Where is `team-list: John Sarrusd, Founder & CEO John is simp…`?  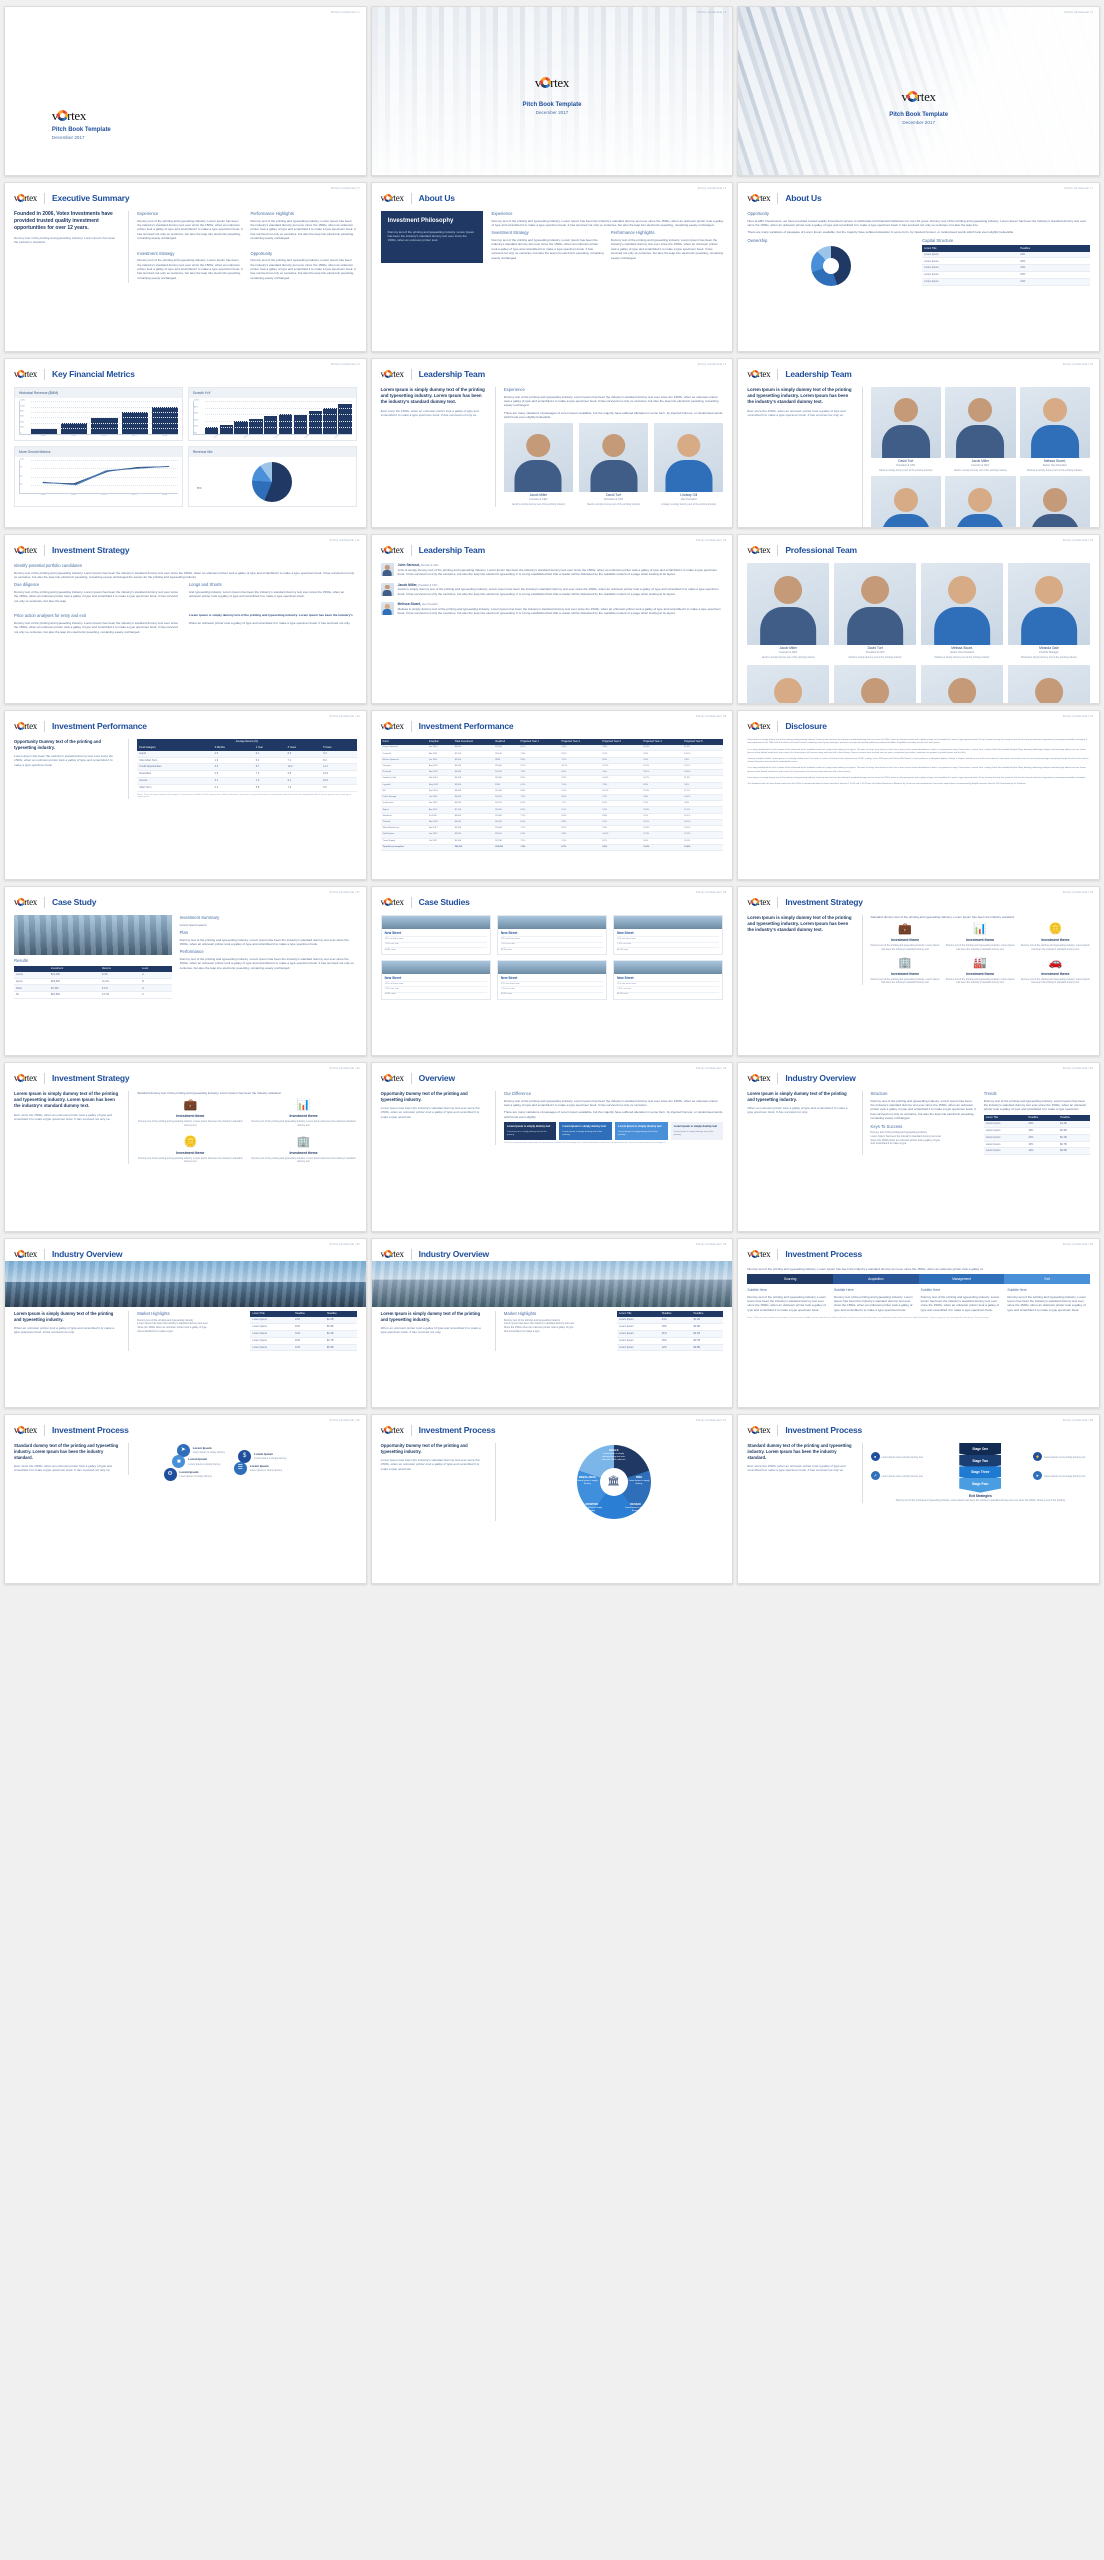
team-list: John Sarrusd, Founder & CEO John is simp… is located at coordinates (552, 592).